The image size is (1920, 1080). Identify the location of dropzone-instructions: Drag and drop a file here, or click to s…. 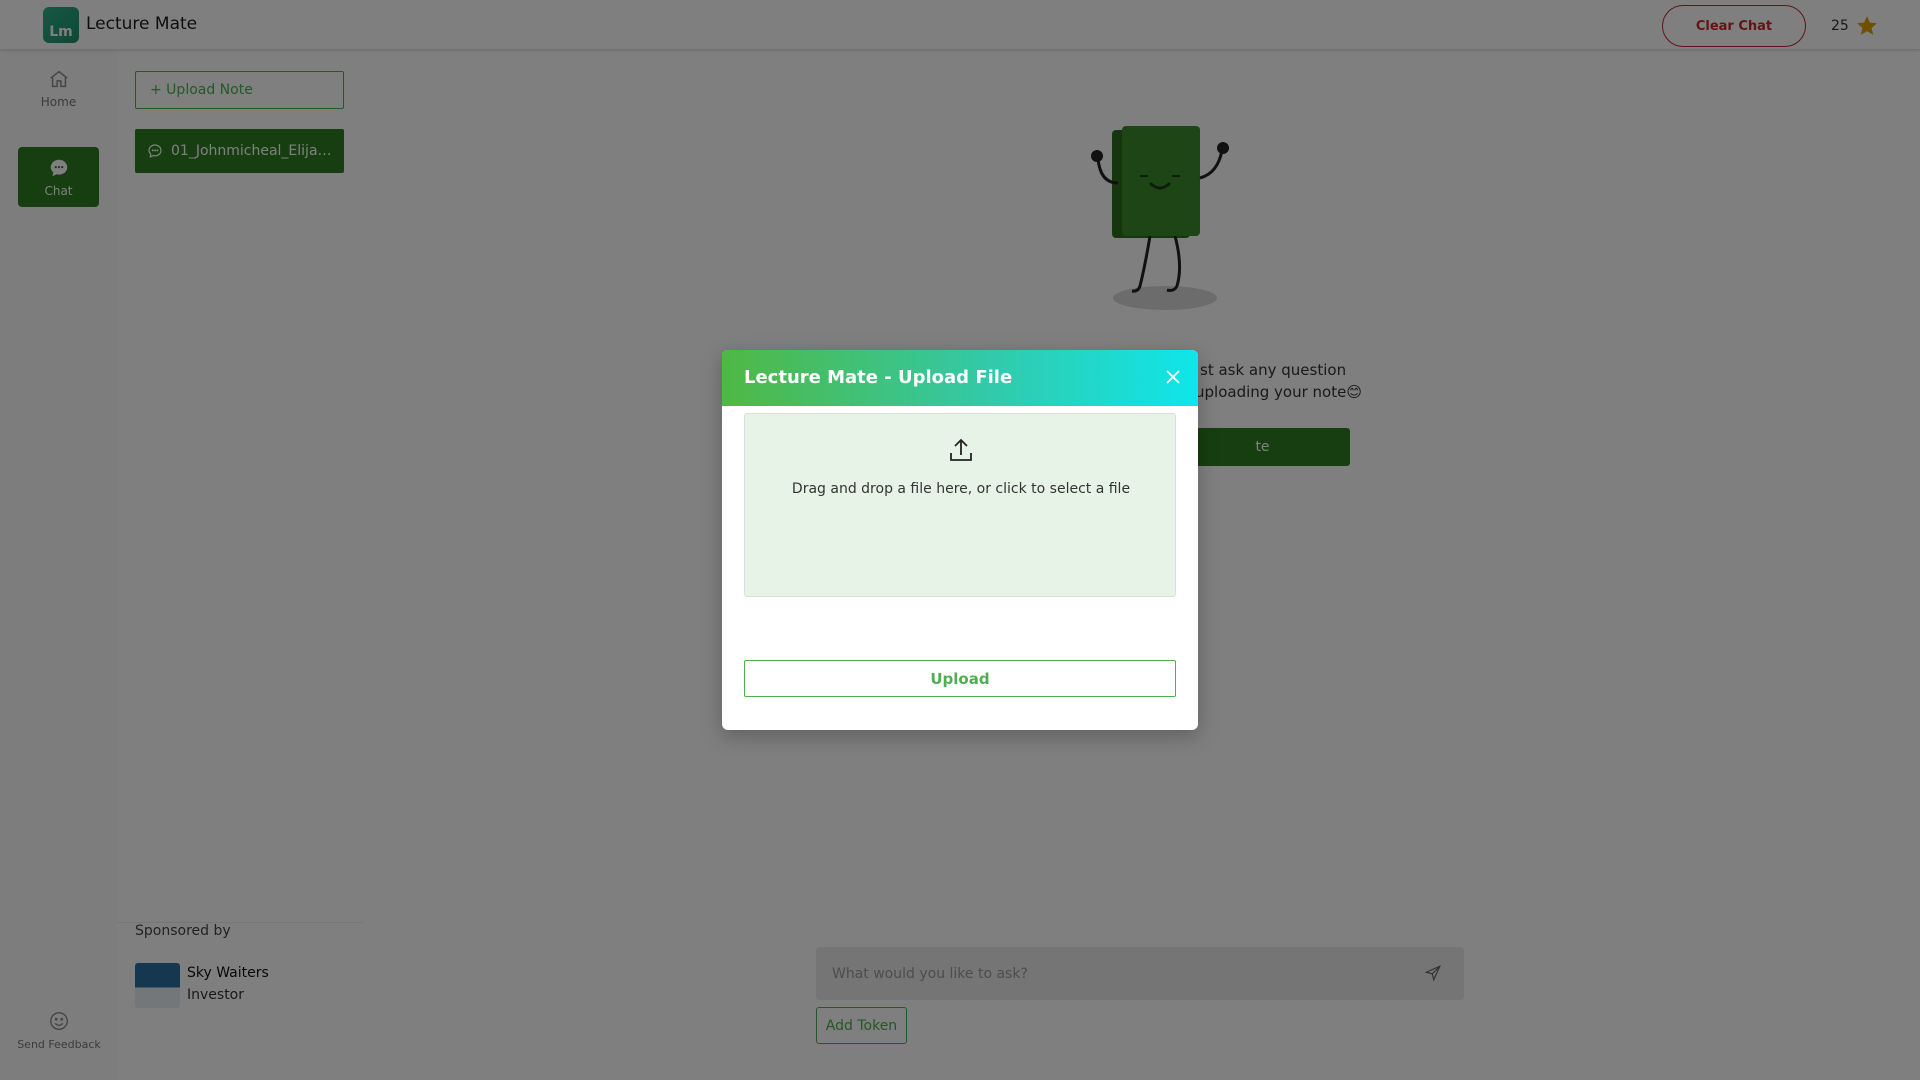
(961, 489).